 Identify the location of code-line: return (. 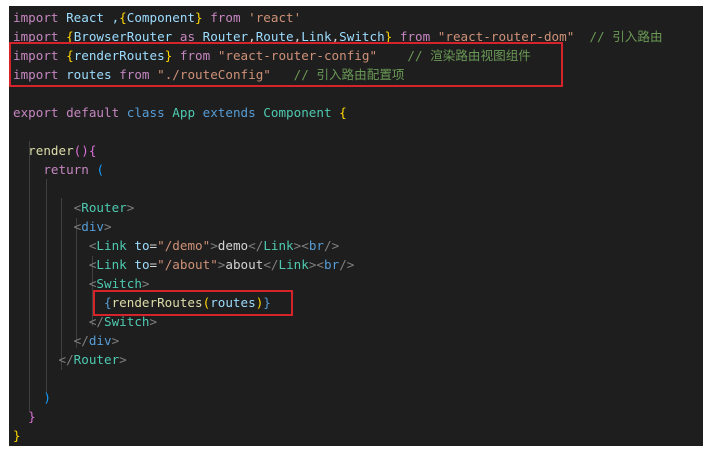
(338, 169).